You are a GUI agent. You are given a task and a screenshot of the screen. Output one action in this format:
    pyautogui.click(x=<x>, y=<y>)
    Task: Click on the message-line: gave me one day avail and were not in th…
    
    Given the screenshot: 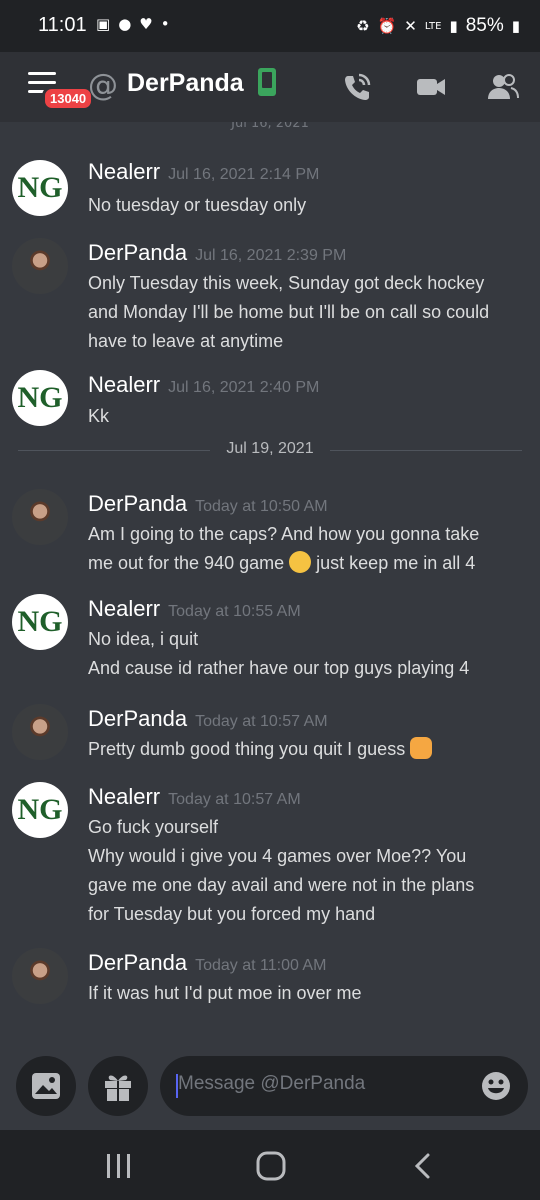 What is the action you would take?
    pyautogui.click(x=281, y=885)
    